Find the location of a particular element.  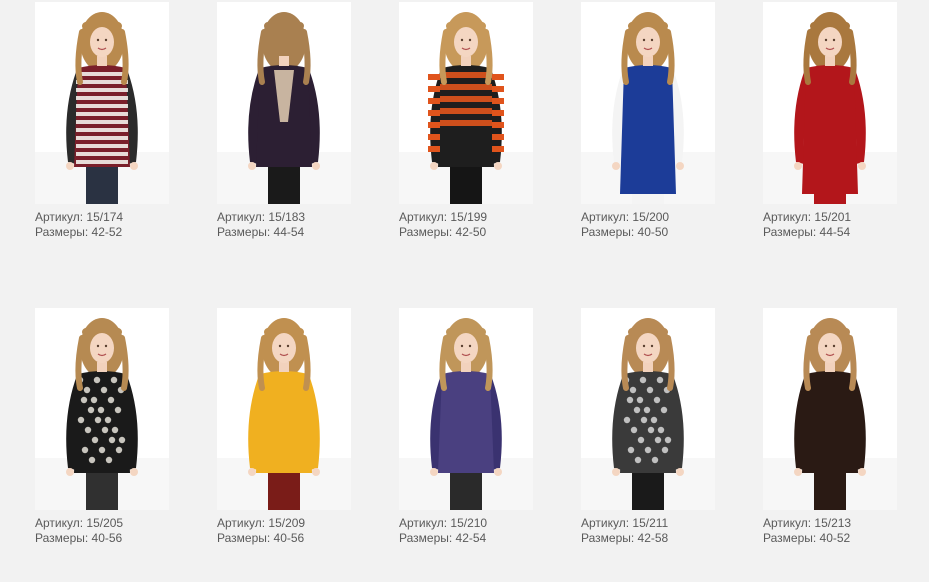

product-card: Артикул: 15/205 Размеры: 40-56 is located at coordinates (105, 427).